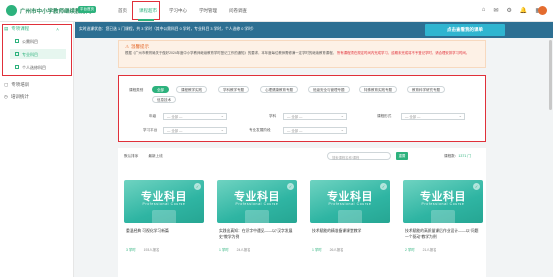 Image resolution: width=553 pixels, height=277 pixels. I want to click on sort-toolbar: 默认排序 最新上线, so click(143, 156).